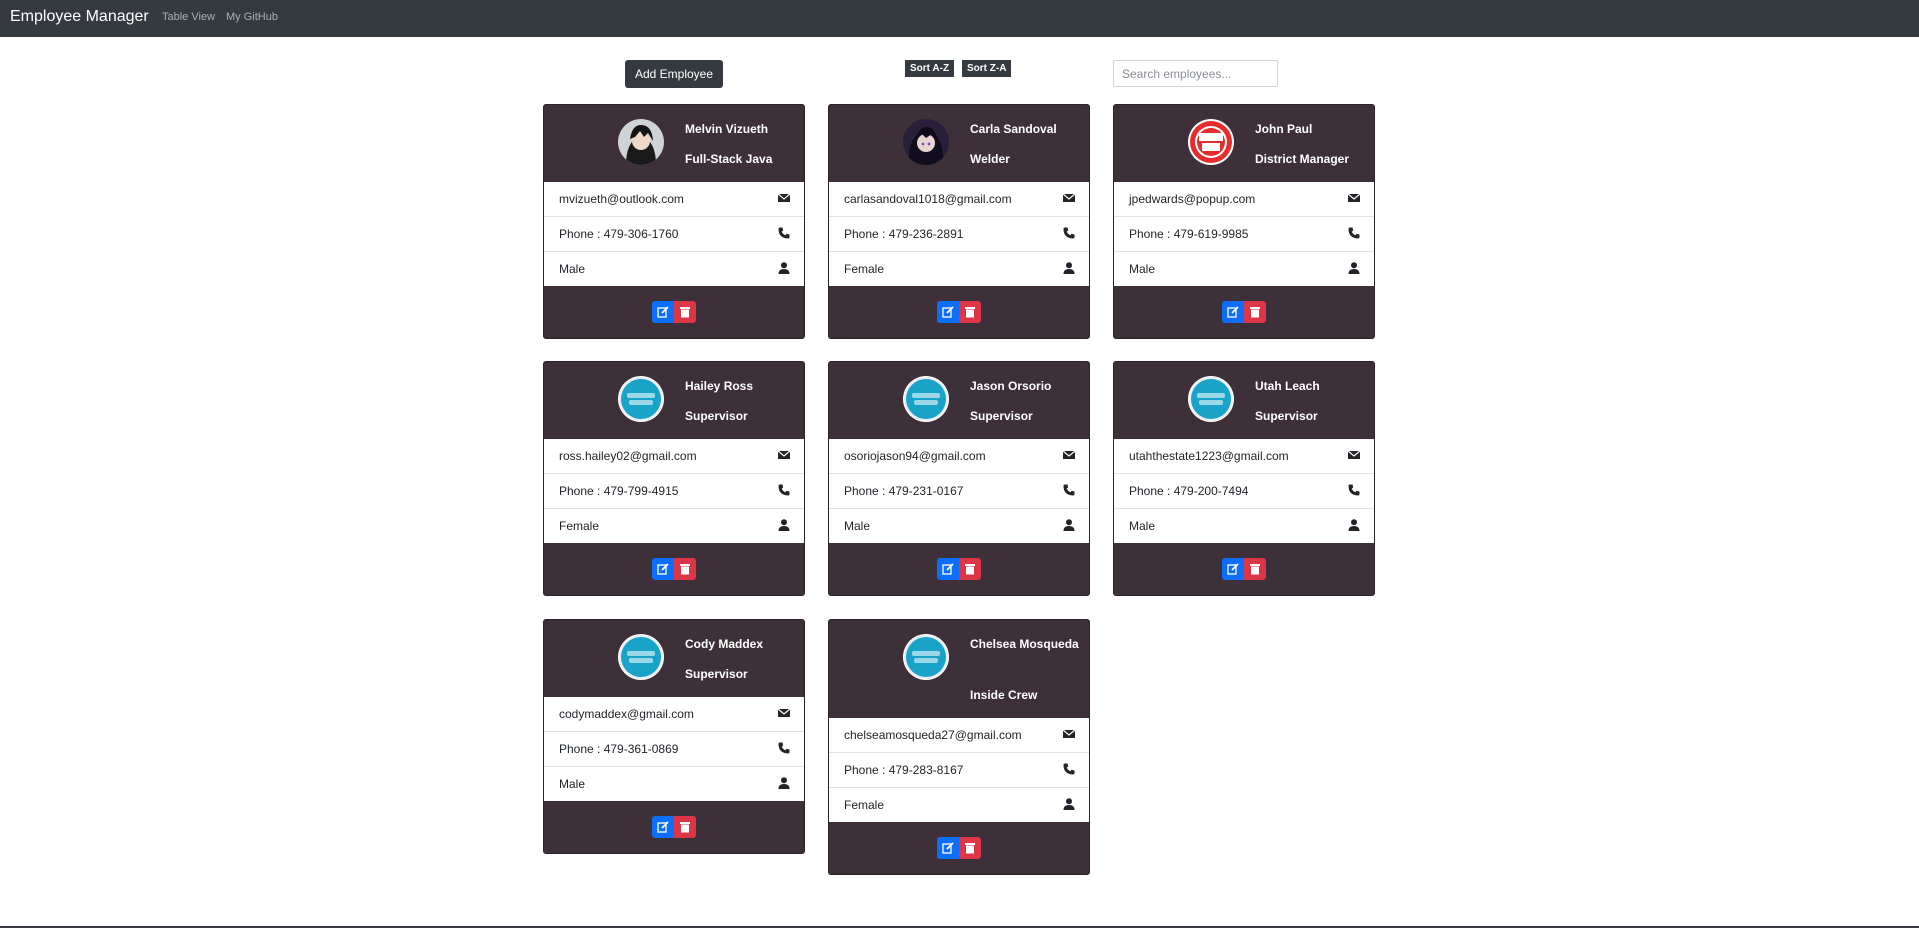 The image size is (1919, 928). I want to click on card-header: John Paul District Manager, so click(1244, 143).